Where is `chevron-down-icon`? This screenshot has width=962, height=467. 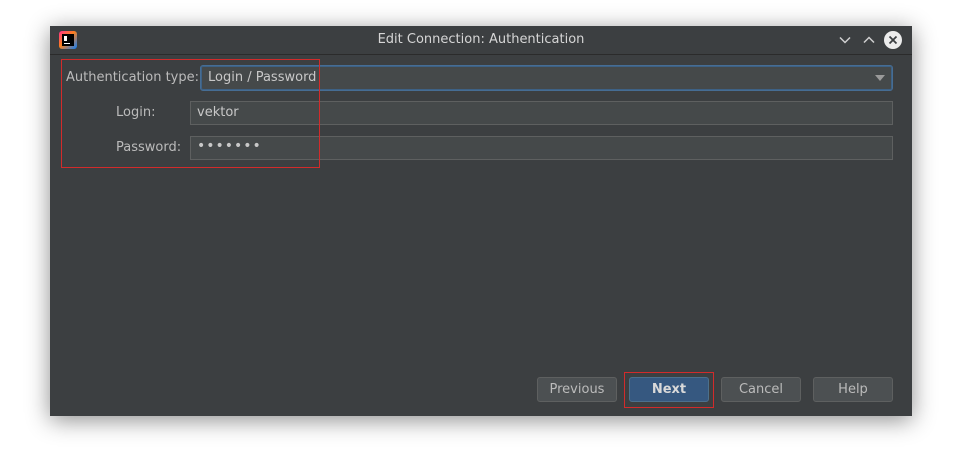
chevron-down-icon is located at coordinates (845, 40).